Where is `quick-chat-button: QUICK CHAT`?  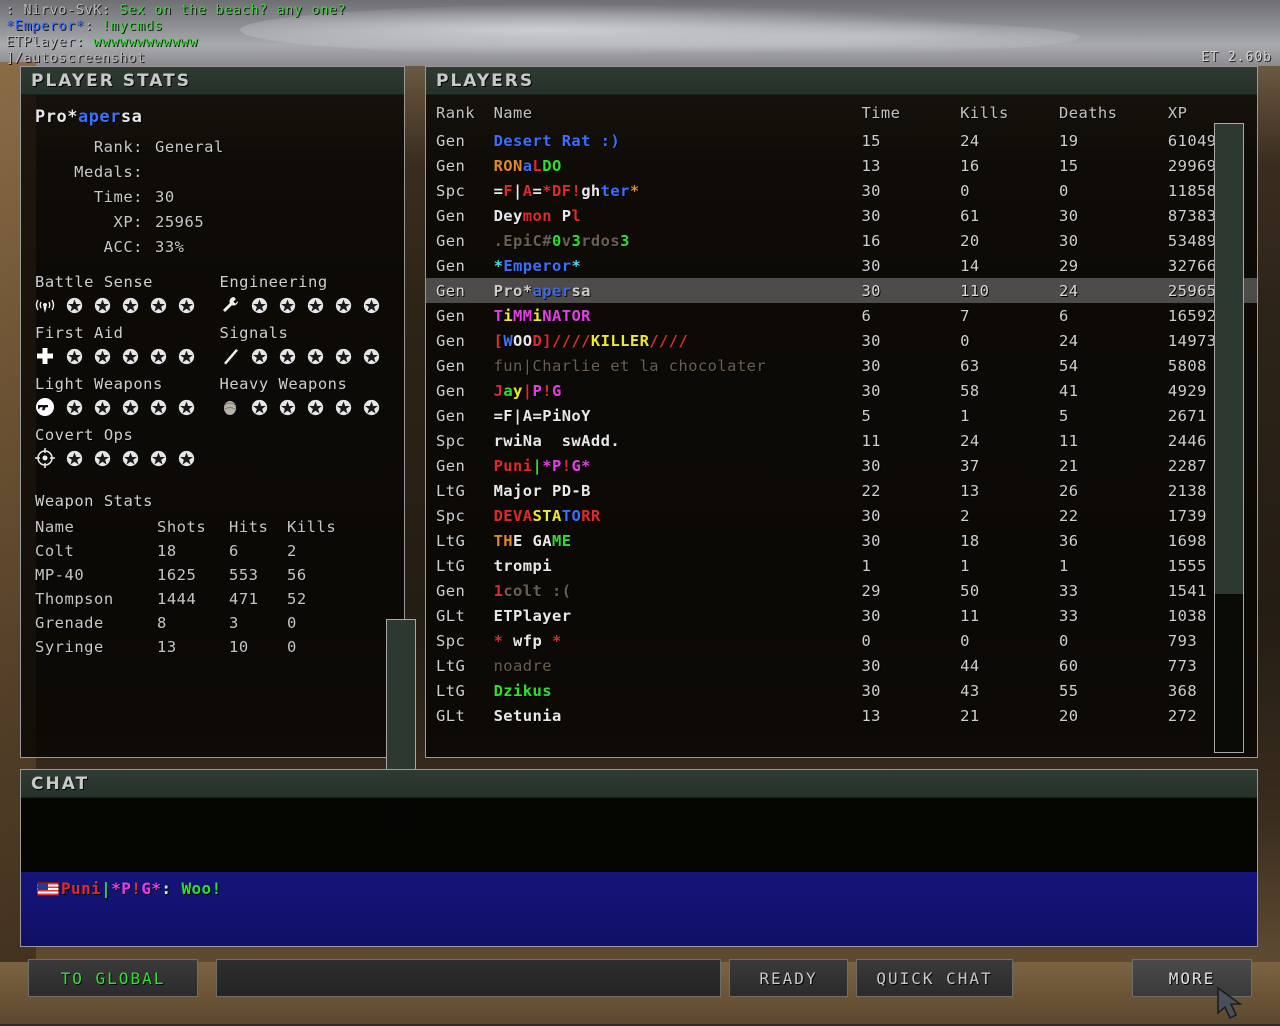 quick-chat-button: QUICK CHAT is located at coordinates (934, 978).